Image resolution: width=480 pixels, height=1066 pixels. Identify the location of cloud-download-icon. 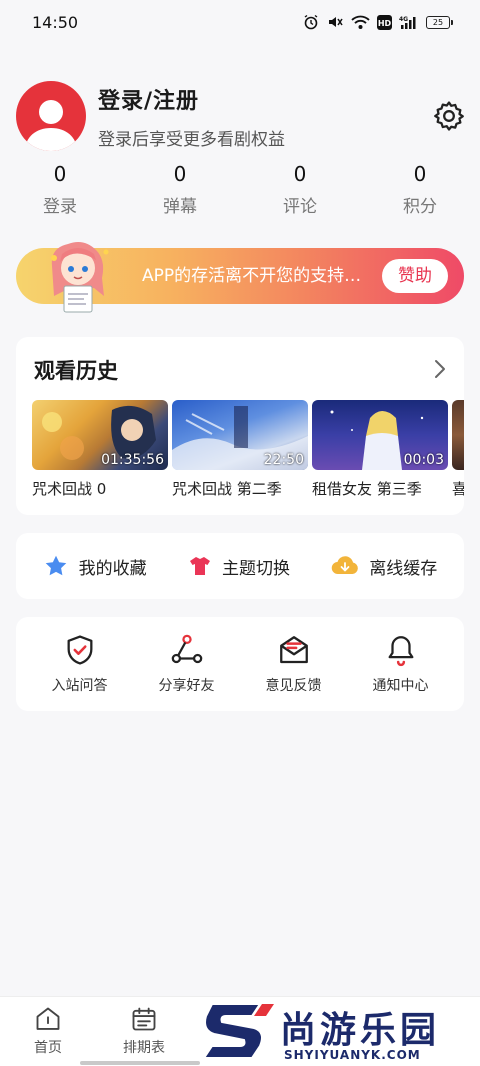
(345, 565).